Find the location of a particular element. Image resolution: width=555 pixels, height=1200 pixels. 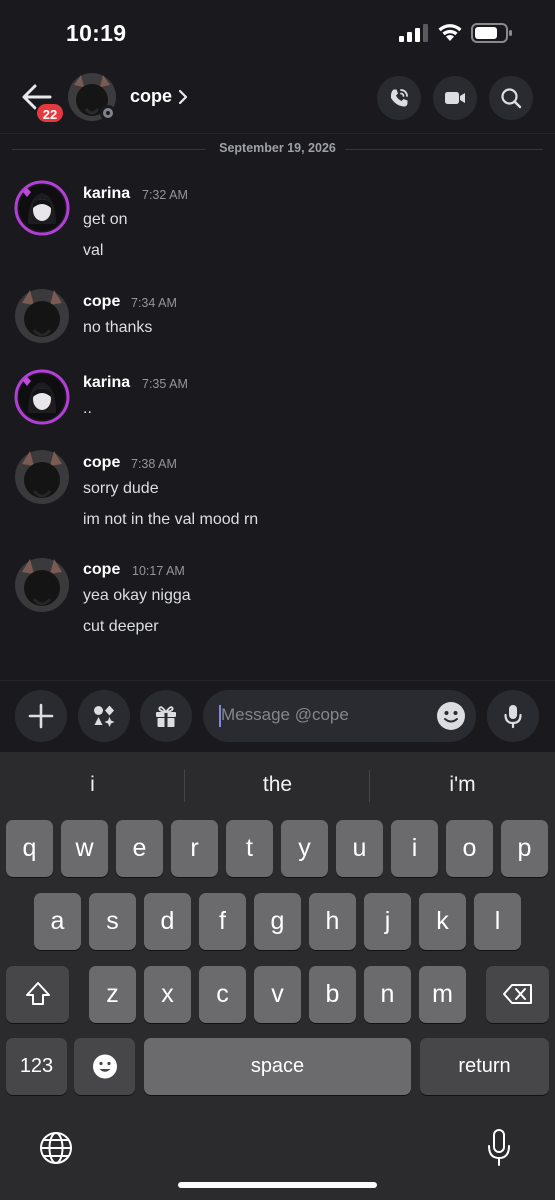

unread-badge: 22 is located at coordinates (50, 113).